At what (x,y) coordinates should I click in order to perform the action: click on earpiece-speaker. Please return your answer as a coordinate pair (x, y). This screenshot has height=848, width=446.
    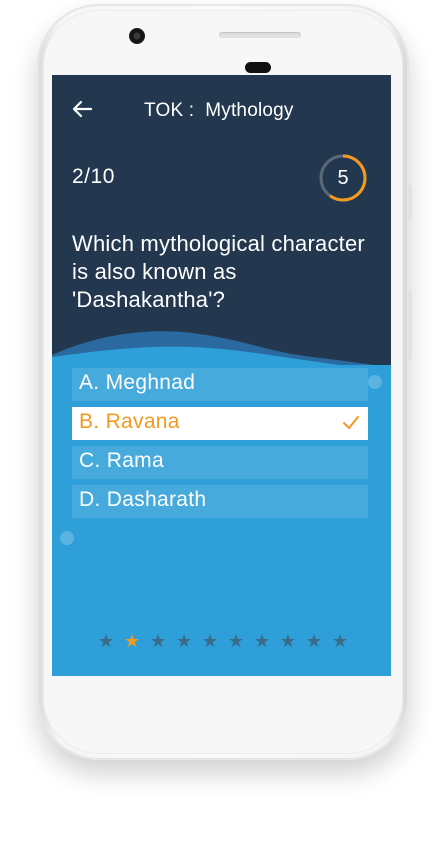
    Looking at the image, I should click on (260, 35).